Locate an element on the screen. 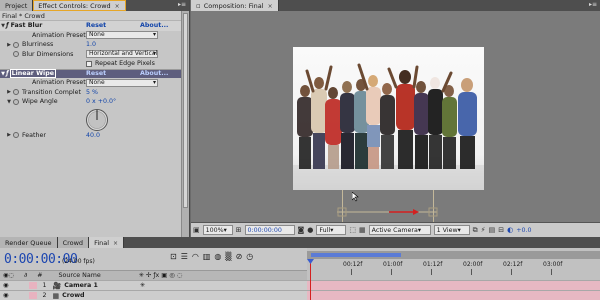  fast-previews-icon: ⚡ is located at coordinates (483, 230).